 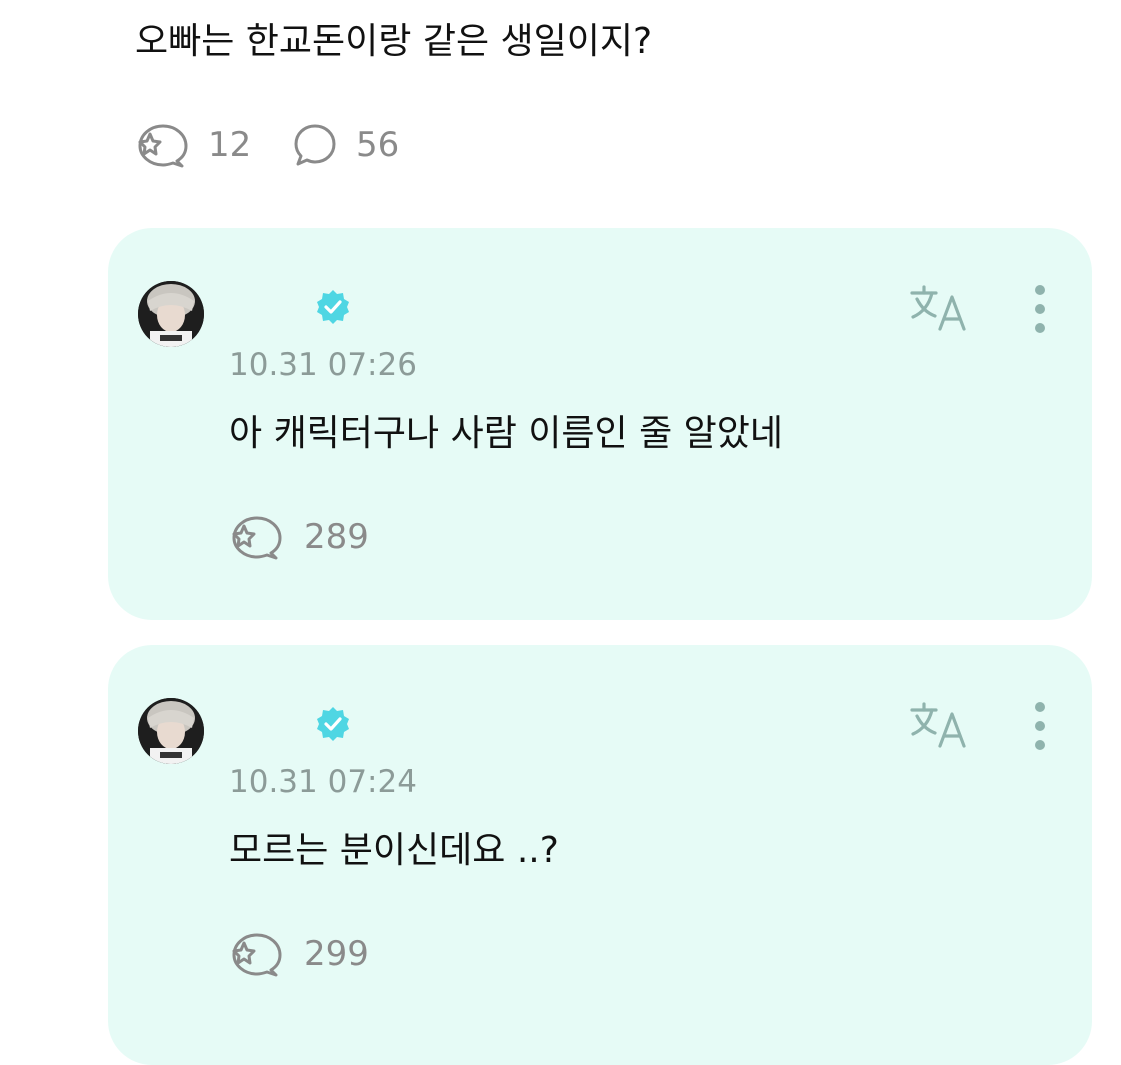 I want to click on post-comment-count: 56, so click(x=378, y=145).